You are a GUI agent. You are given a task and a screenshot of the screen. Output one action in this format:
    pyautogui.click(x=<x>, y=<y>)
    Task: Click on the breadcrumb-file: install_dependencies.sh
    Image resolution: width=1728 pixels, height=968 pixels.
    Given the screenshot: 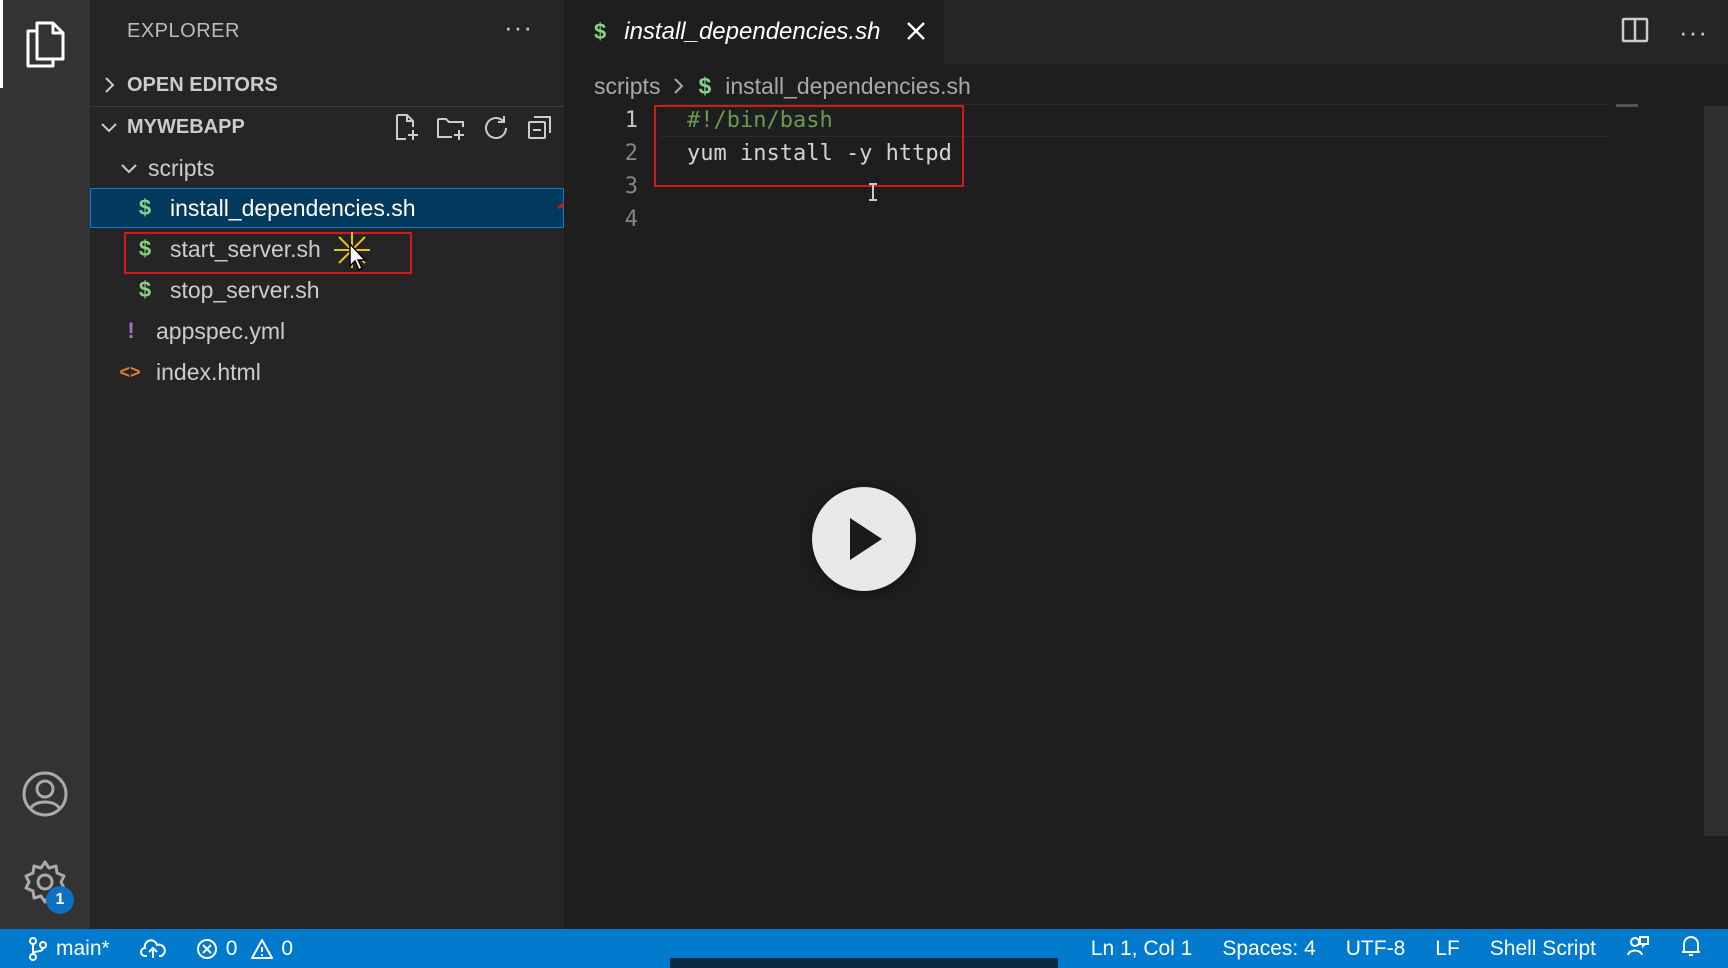 What is the action you would take?
    pyautogui.click(x=848, y=86)
    